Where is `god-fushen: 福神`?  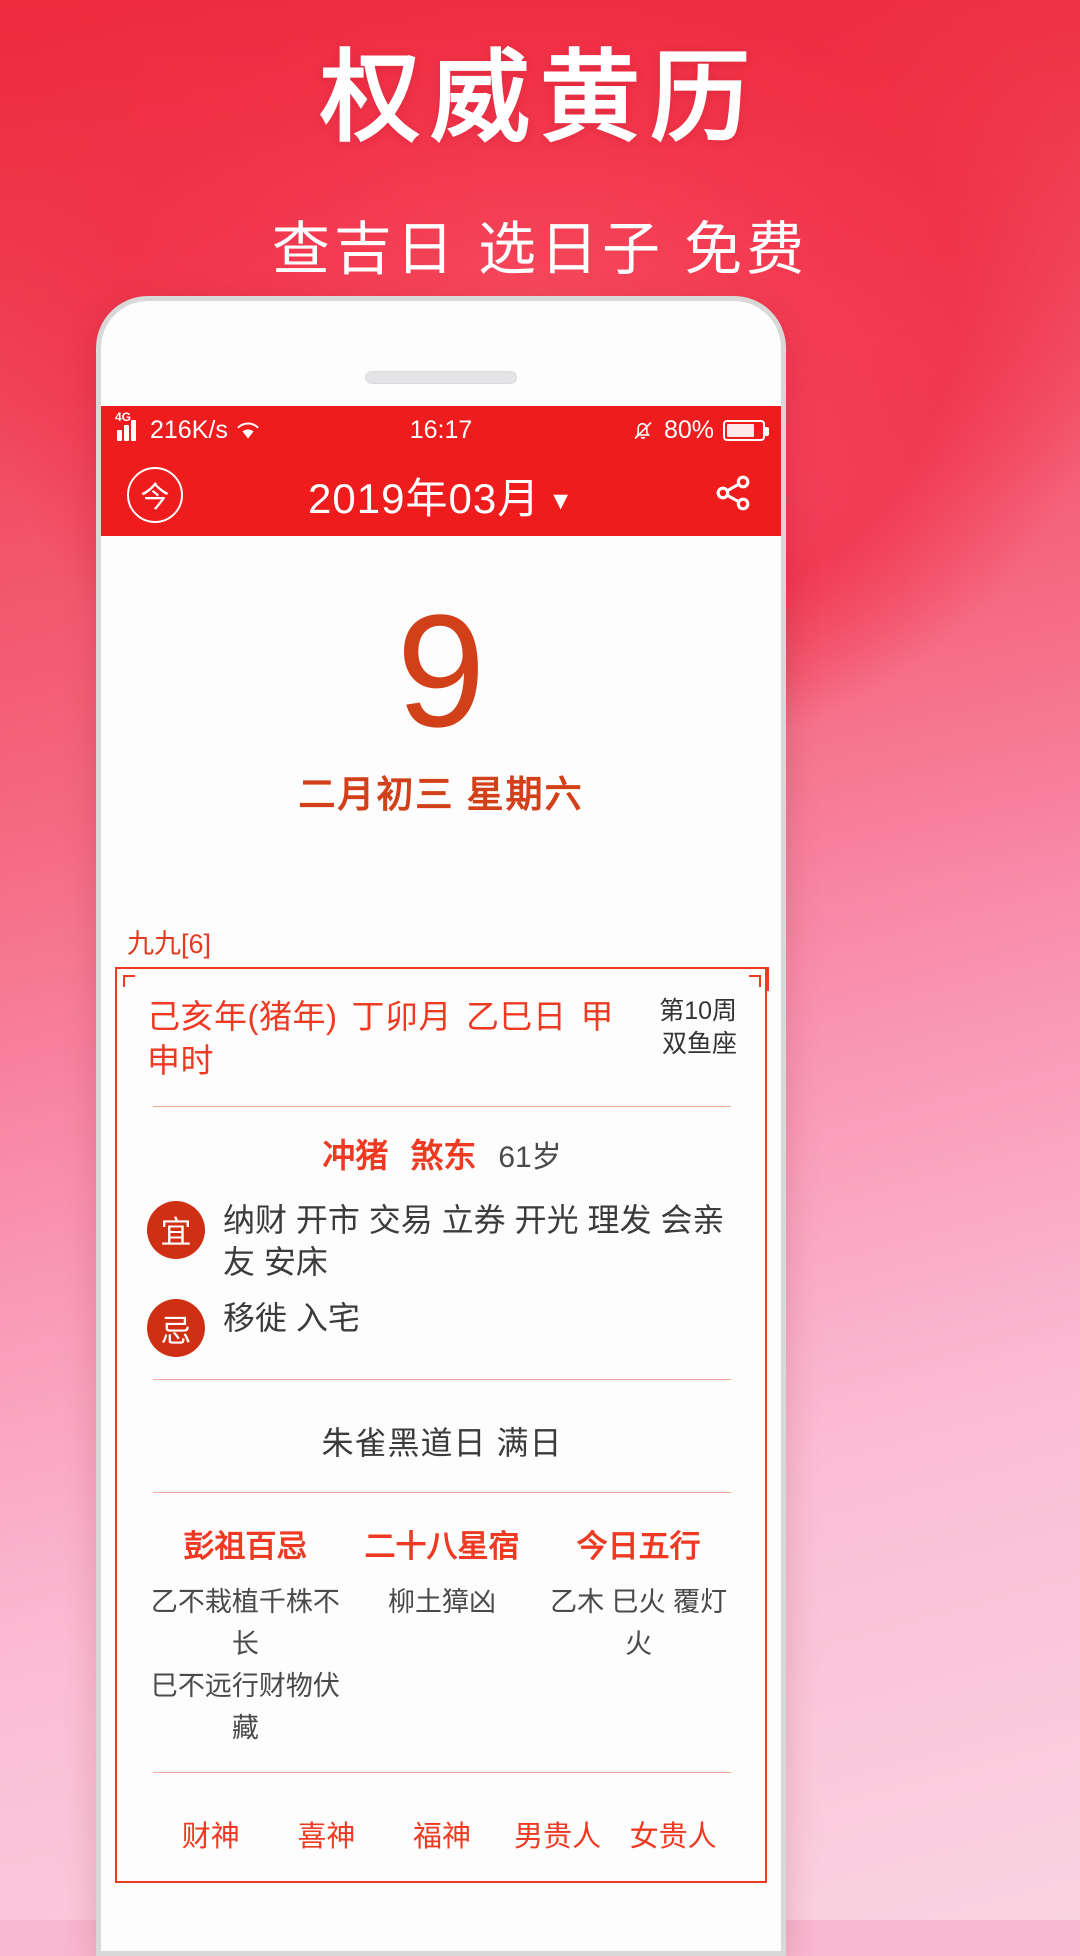 god-fushen: 福神 is located at coordinates (442, 1834).